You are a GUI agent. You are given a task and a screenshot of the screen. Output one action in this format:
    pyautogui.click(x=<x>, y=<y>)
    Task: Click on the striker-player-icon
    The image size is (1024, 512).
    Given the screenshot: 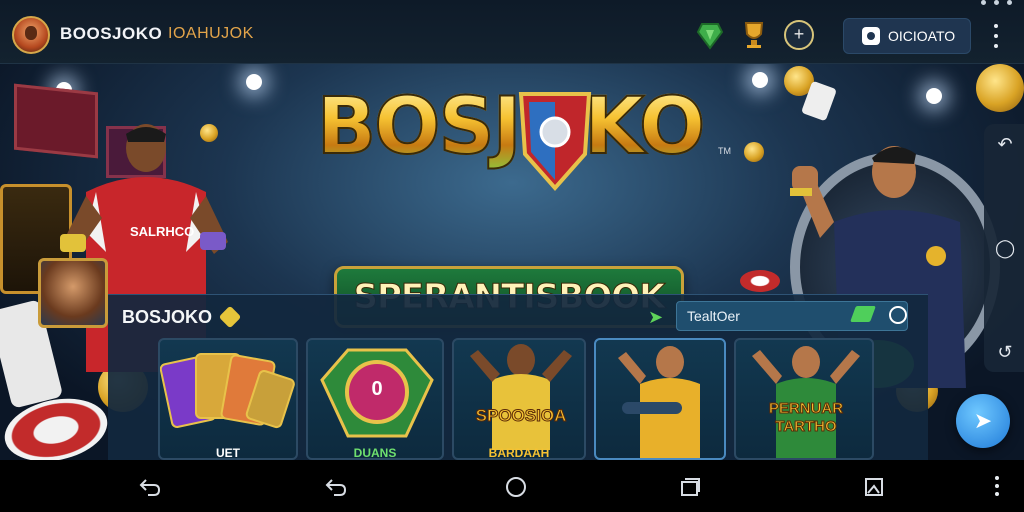 What is the action you would take?
    pyautogui.click(x=659, y=402)
    